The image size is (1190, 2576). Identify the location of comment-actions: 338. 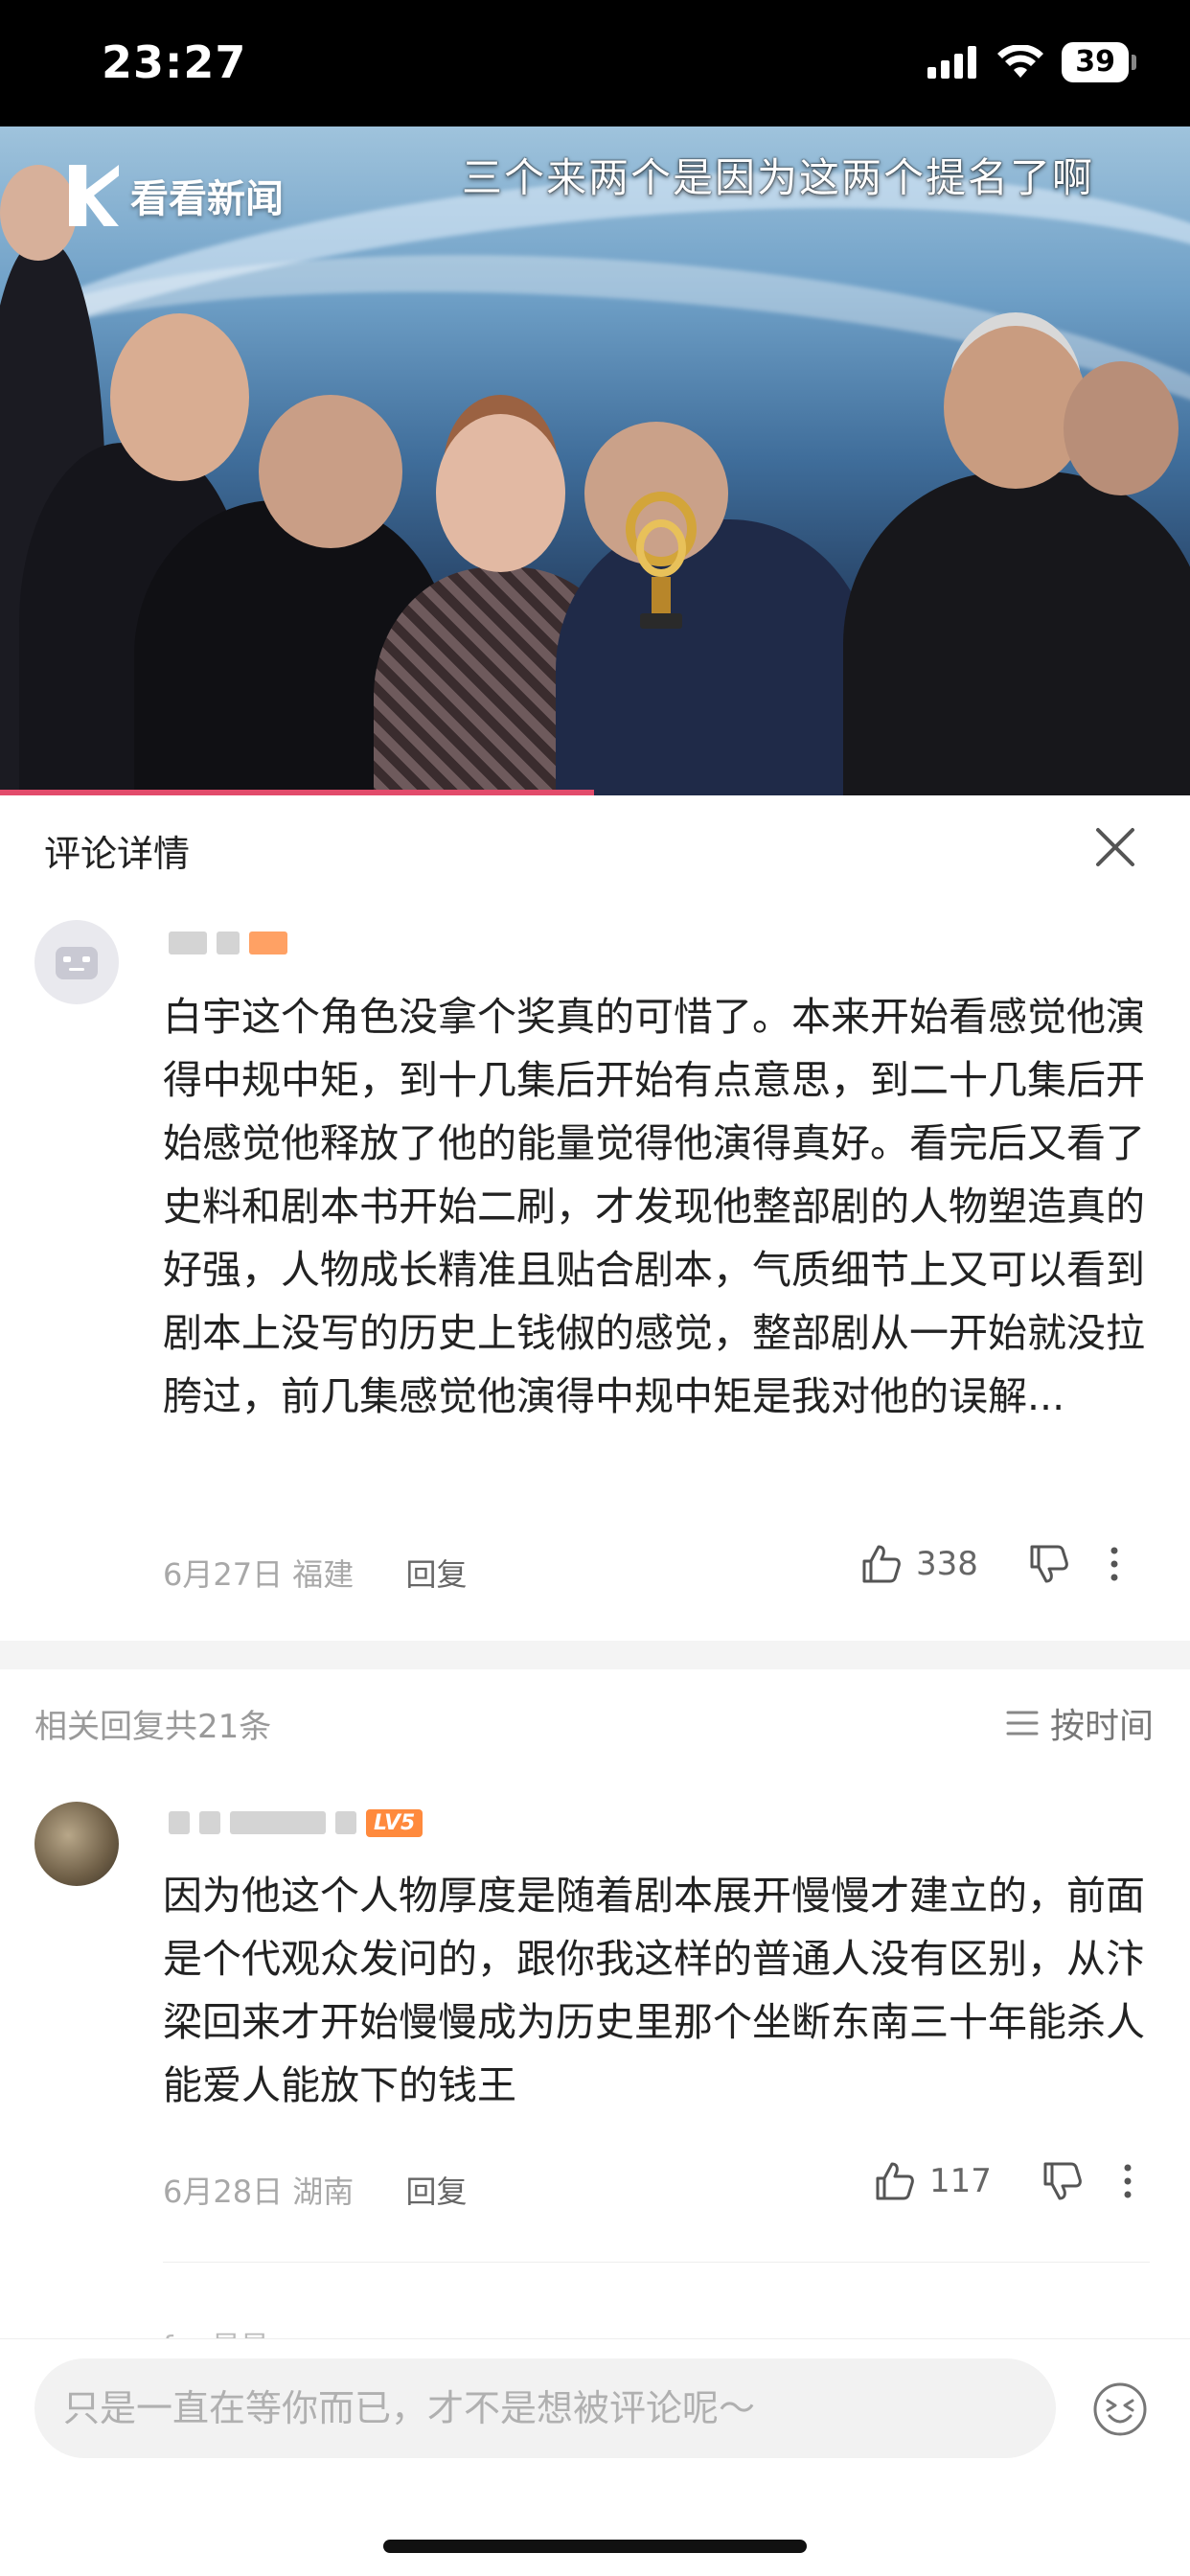
(992, 1564).